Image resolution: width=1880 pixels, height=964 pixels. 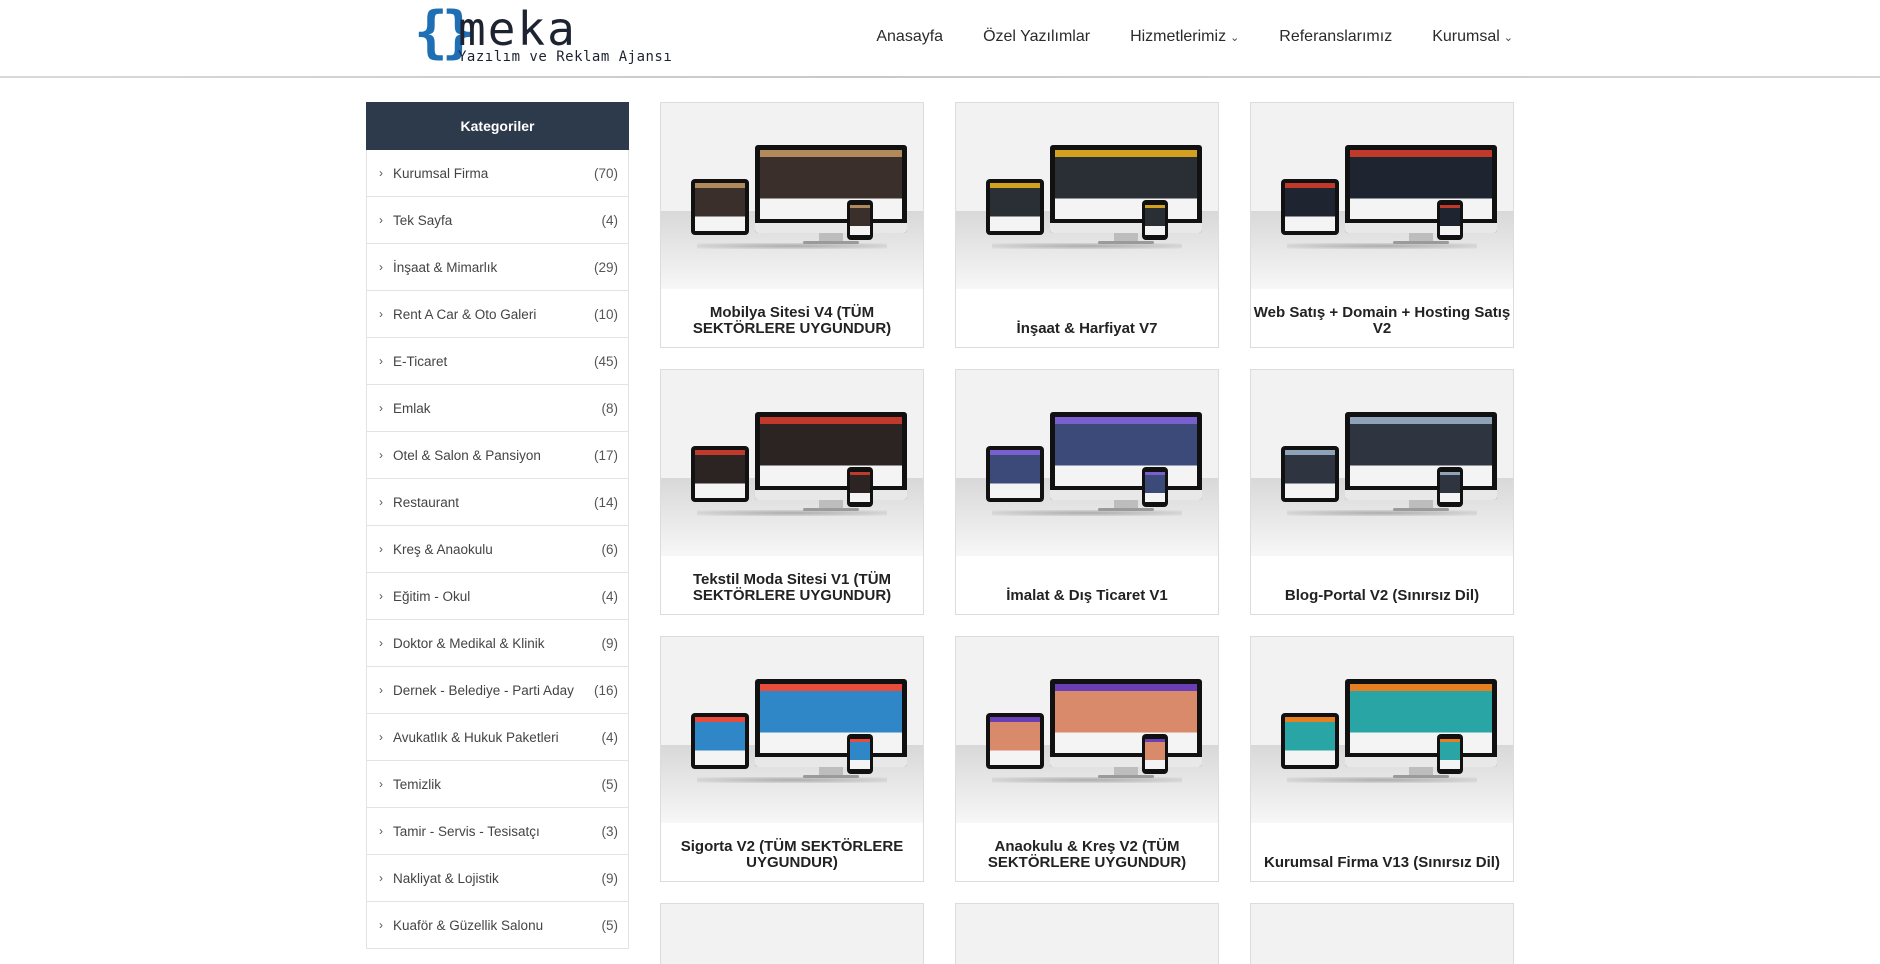 I want to click on category-item: › Eğitim - Okul (4), so click(x=497, y=596).